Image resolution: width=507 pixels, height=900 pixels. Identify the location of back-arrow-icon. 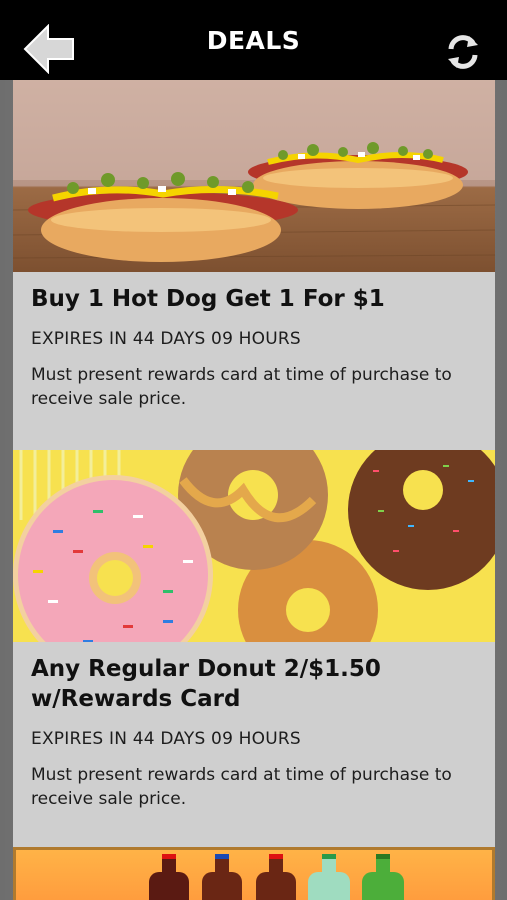
(48, 49).